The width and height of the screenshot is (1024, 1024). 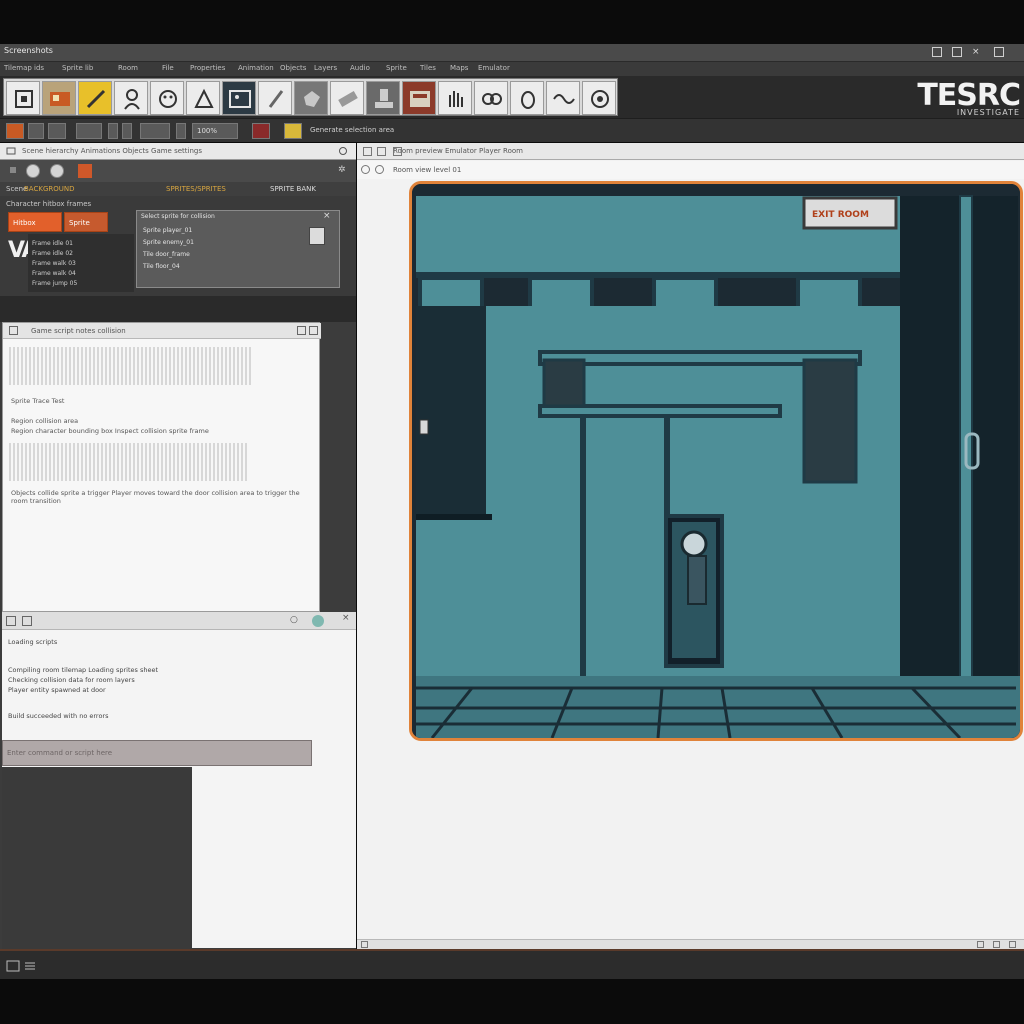 What do you see at coordinates (207, 68) in the screenshot?
I see `menu-item: Properties` at bounding box center [207, 68].